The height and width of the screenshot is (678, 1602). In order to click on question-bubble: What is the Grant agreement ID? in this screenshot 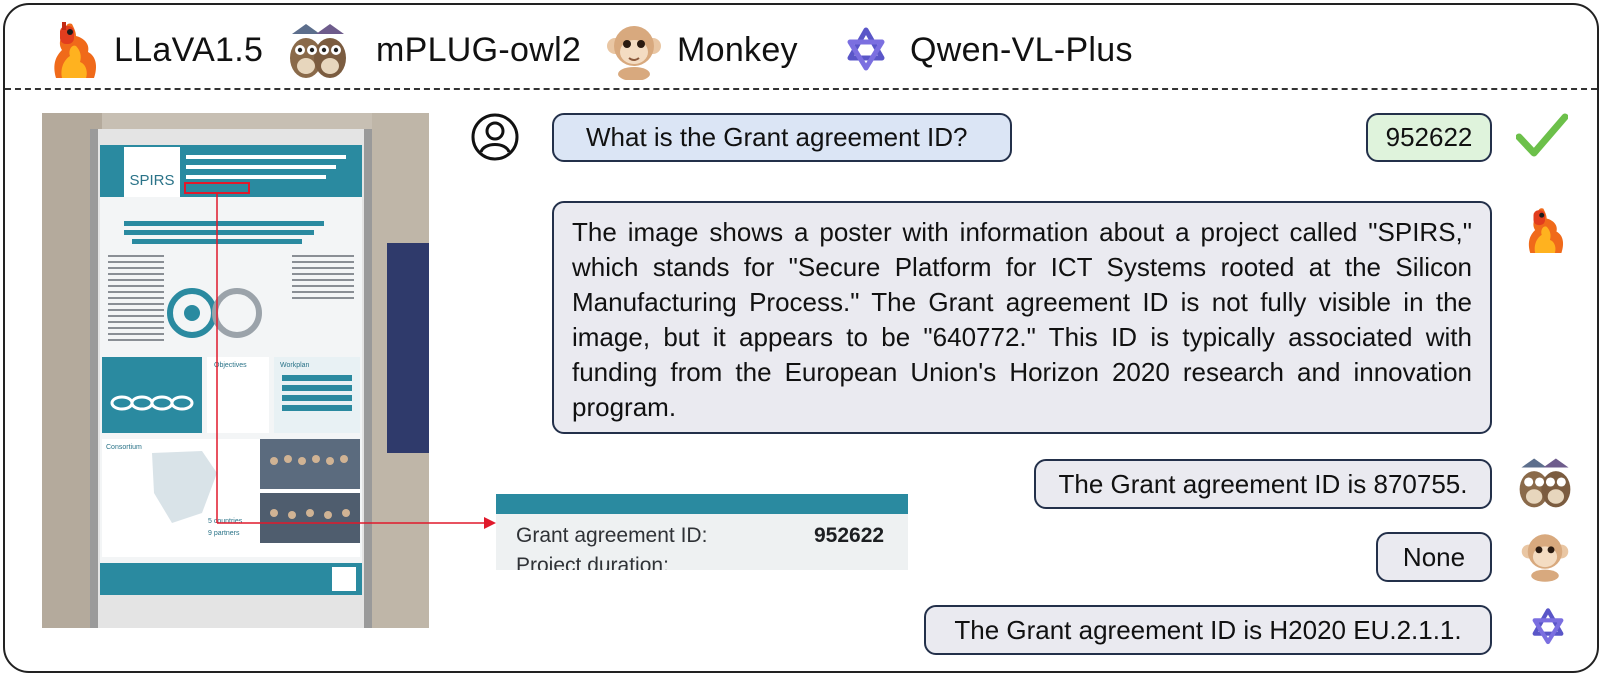, I will do `click(782, 137)`.